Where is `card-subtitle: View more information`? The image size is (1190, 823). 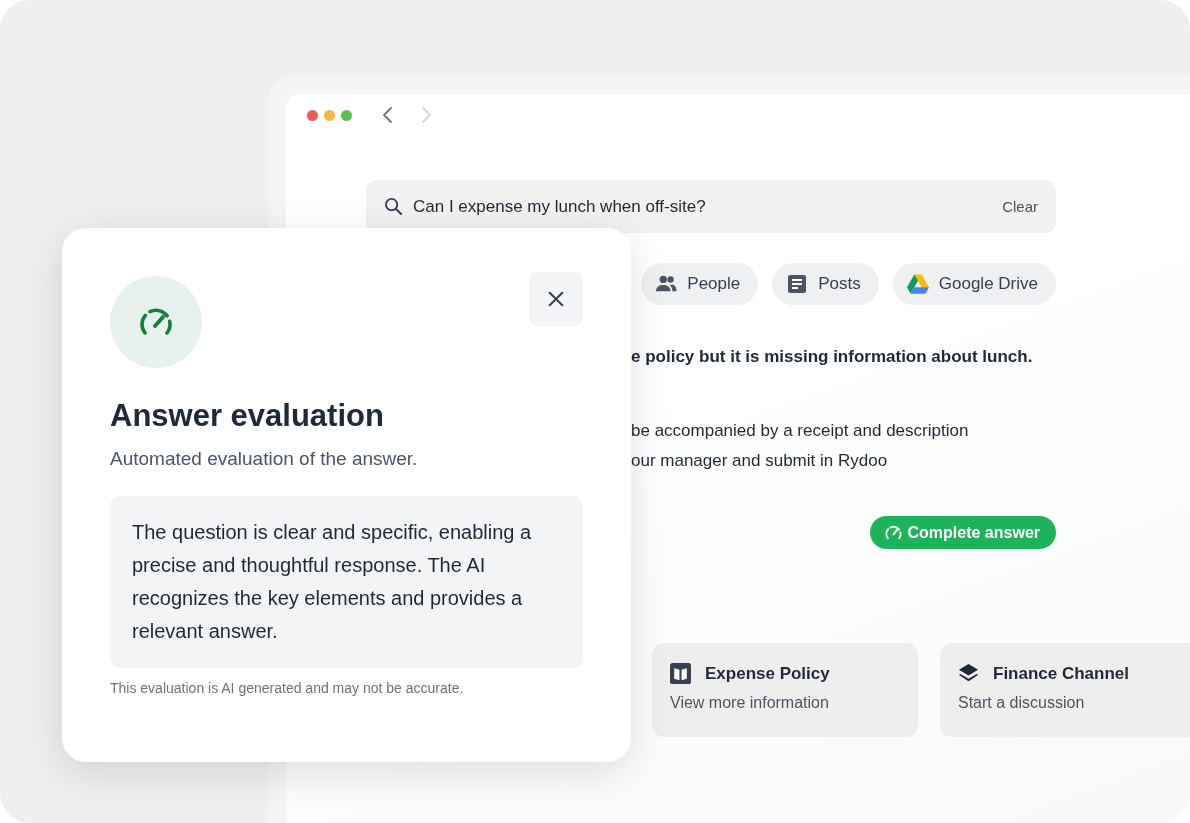 card-subtitle: View more information is located at coordinates (750, 703).